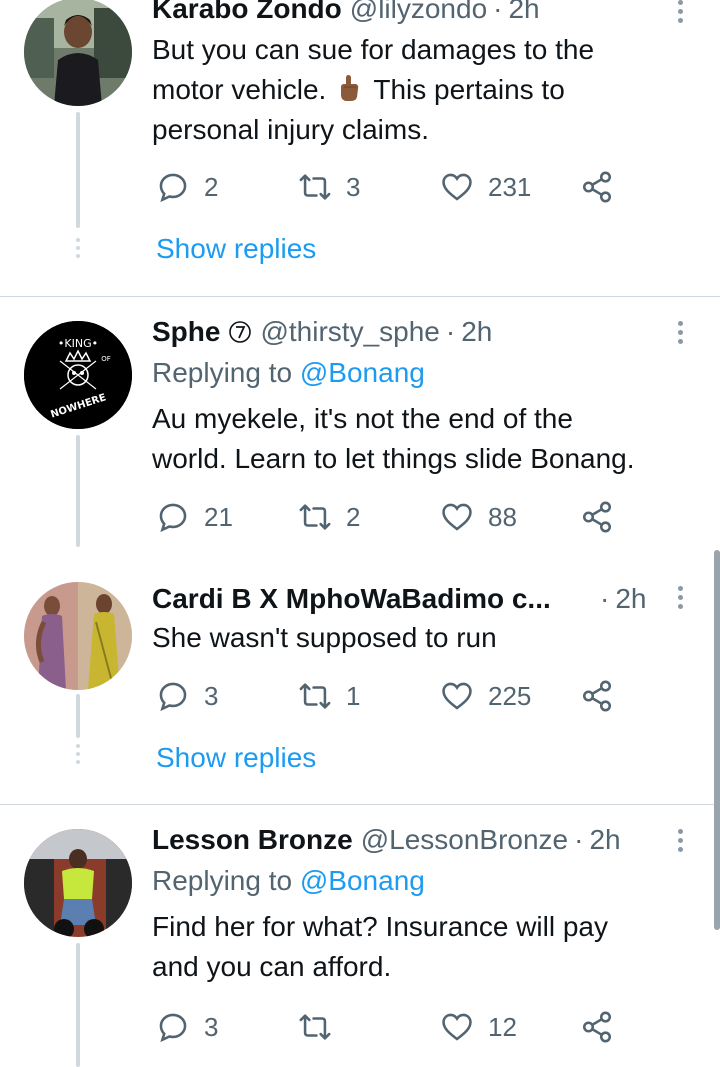 The image size is (720, 1067). Describe the element at coordinates (239, 89) in the screenshot. I see `tweet-text-line: motor vehicle.` at that location.